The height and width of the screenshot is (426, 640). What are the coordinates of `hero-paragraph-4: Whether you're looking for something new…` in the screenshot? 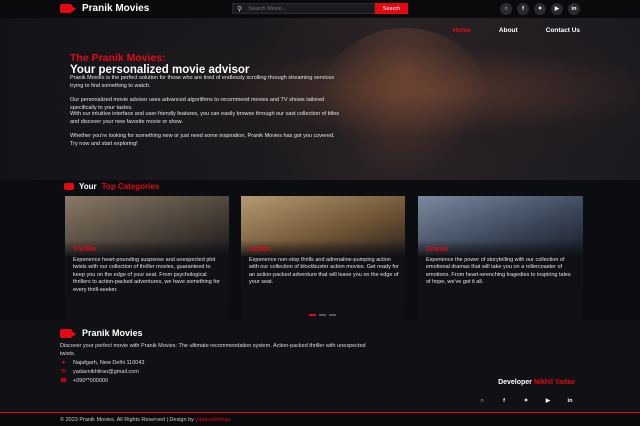 It's located at (202, 140).